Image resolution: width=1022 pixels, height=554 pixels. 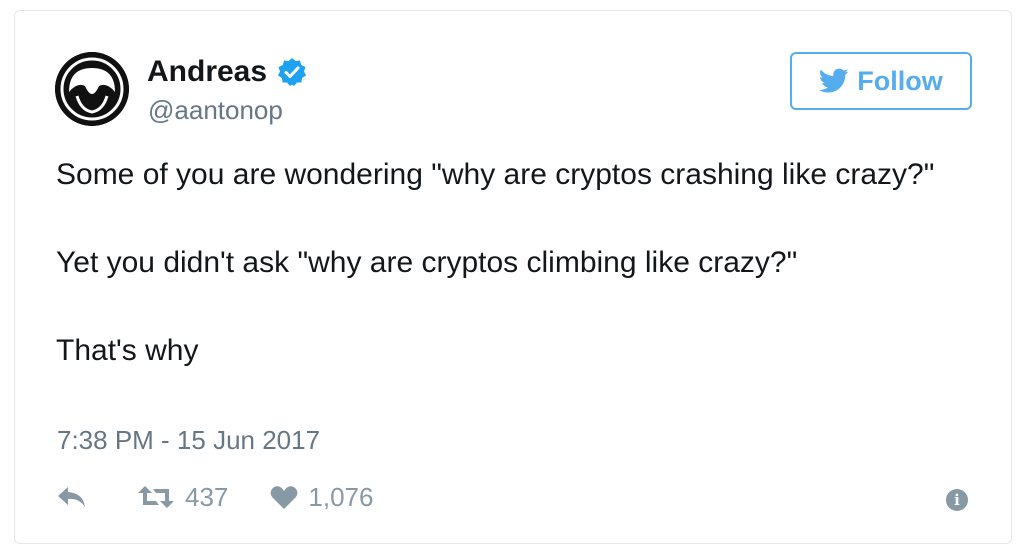 What do you see at coordinates (957, 500) in the screenshot?
I see `info-icon: i` at bounding box center [957, 500].